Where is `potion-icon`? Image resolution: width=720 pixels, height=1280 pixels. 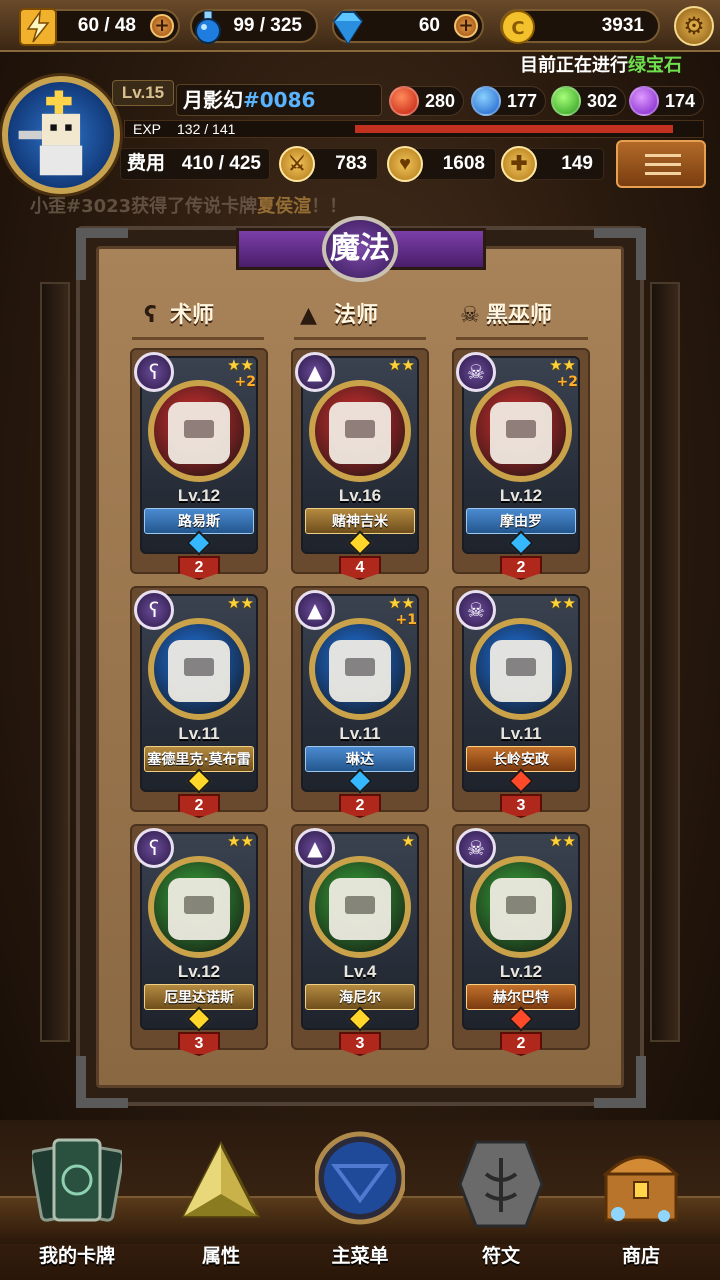 potion-icon is located at coordinates (208, 27).